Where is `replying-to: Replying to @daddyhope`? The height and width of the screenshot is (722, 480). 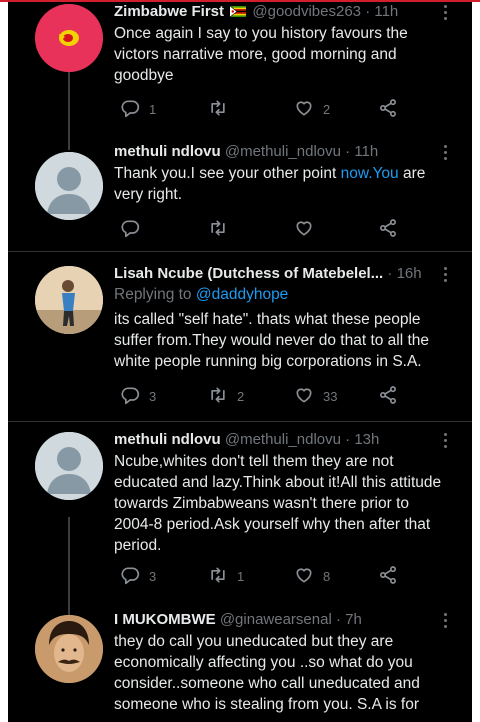
replying-to: Replying to @daddyhope is located at coordinates (201, 294).